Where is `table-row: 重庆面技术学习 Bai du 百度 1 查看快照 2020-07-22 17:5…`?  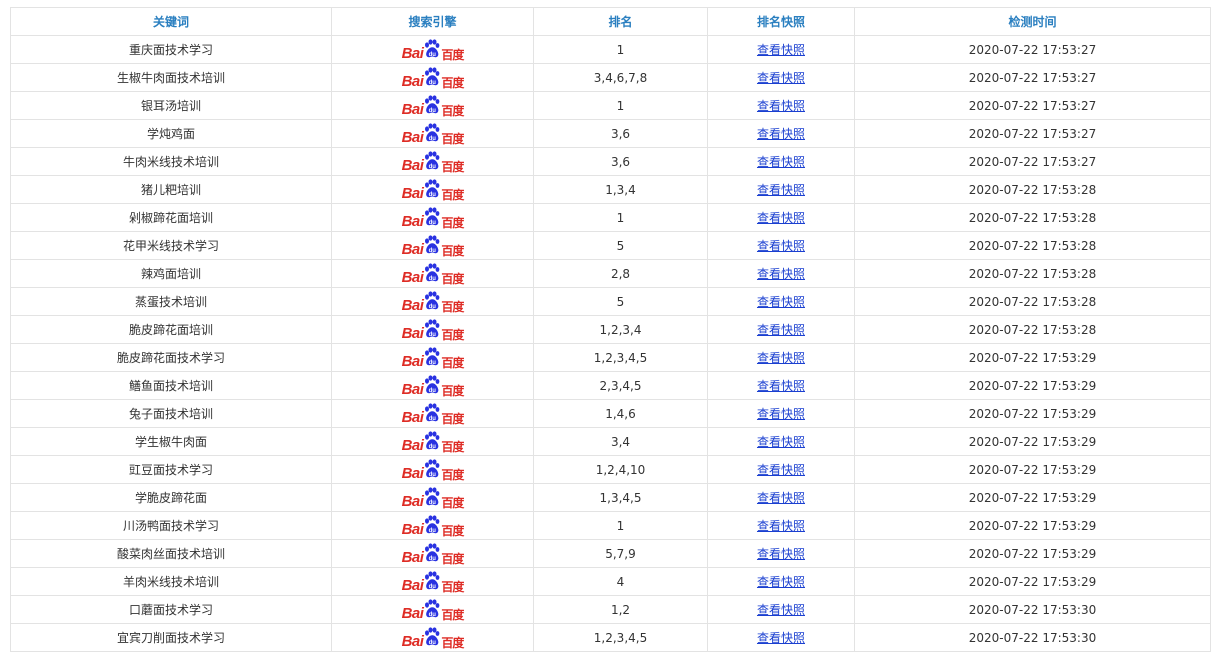 table-row: 重庆面技术学习 Bai du 百度 1 查看快照 2020-07-22 17:5… is located at coordinates (610, 49).